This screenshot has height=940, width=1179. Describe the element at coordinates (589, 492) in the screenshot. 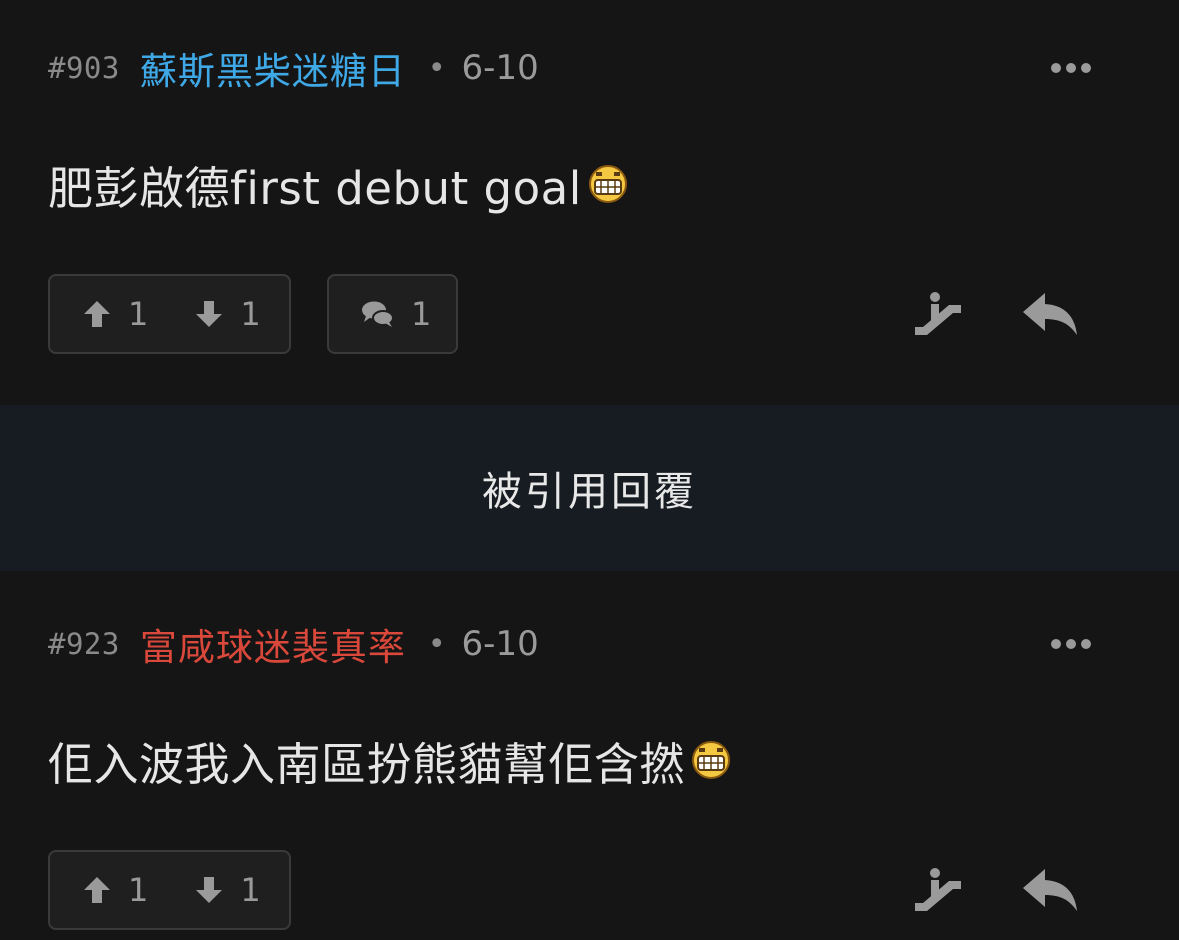

I see `quoted-replies-label: 被引用回覆` at that location.